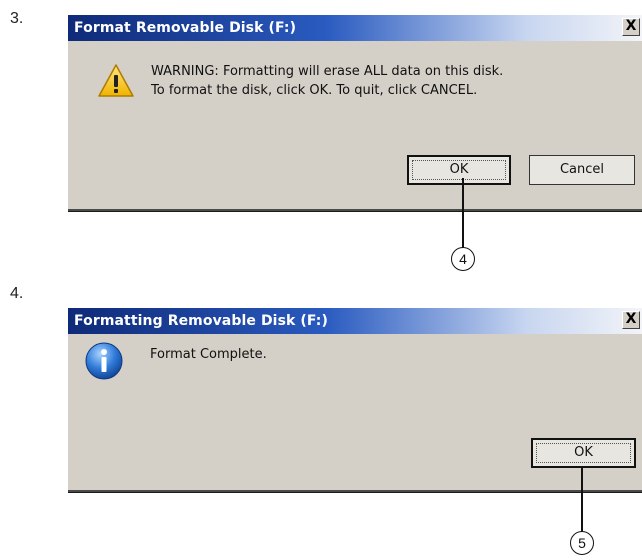 Image resolution: width=642 pixels, height=560 pixels. What do you see at coordinates (582, 170) in the screenshot?
I see `cancel-button: Cancel` at bounding box center [582, 170].